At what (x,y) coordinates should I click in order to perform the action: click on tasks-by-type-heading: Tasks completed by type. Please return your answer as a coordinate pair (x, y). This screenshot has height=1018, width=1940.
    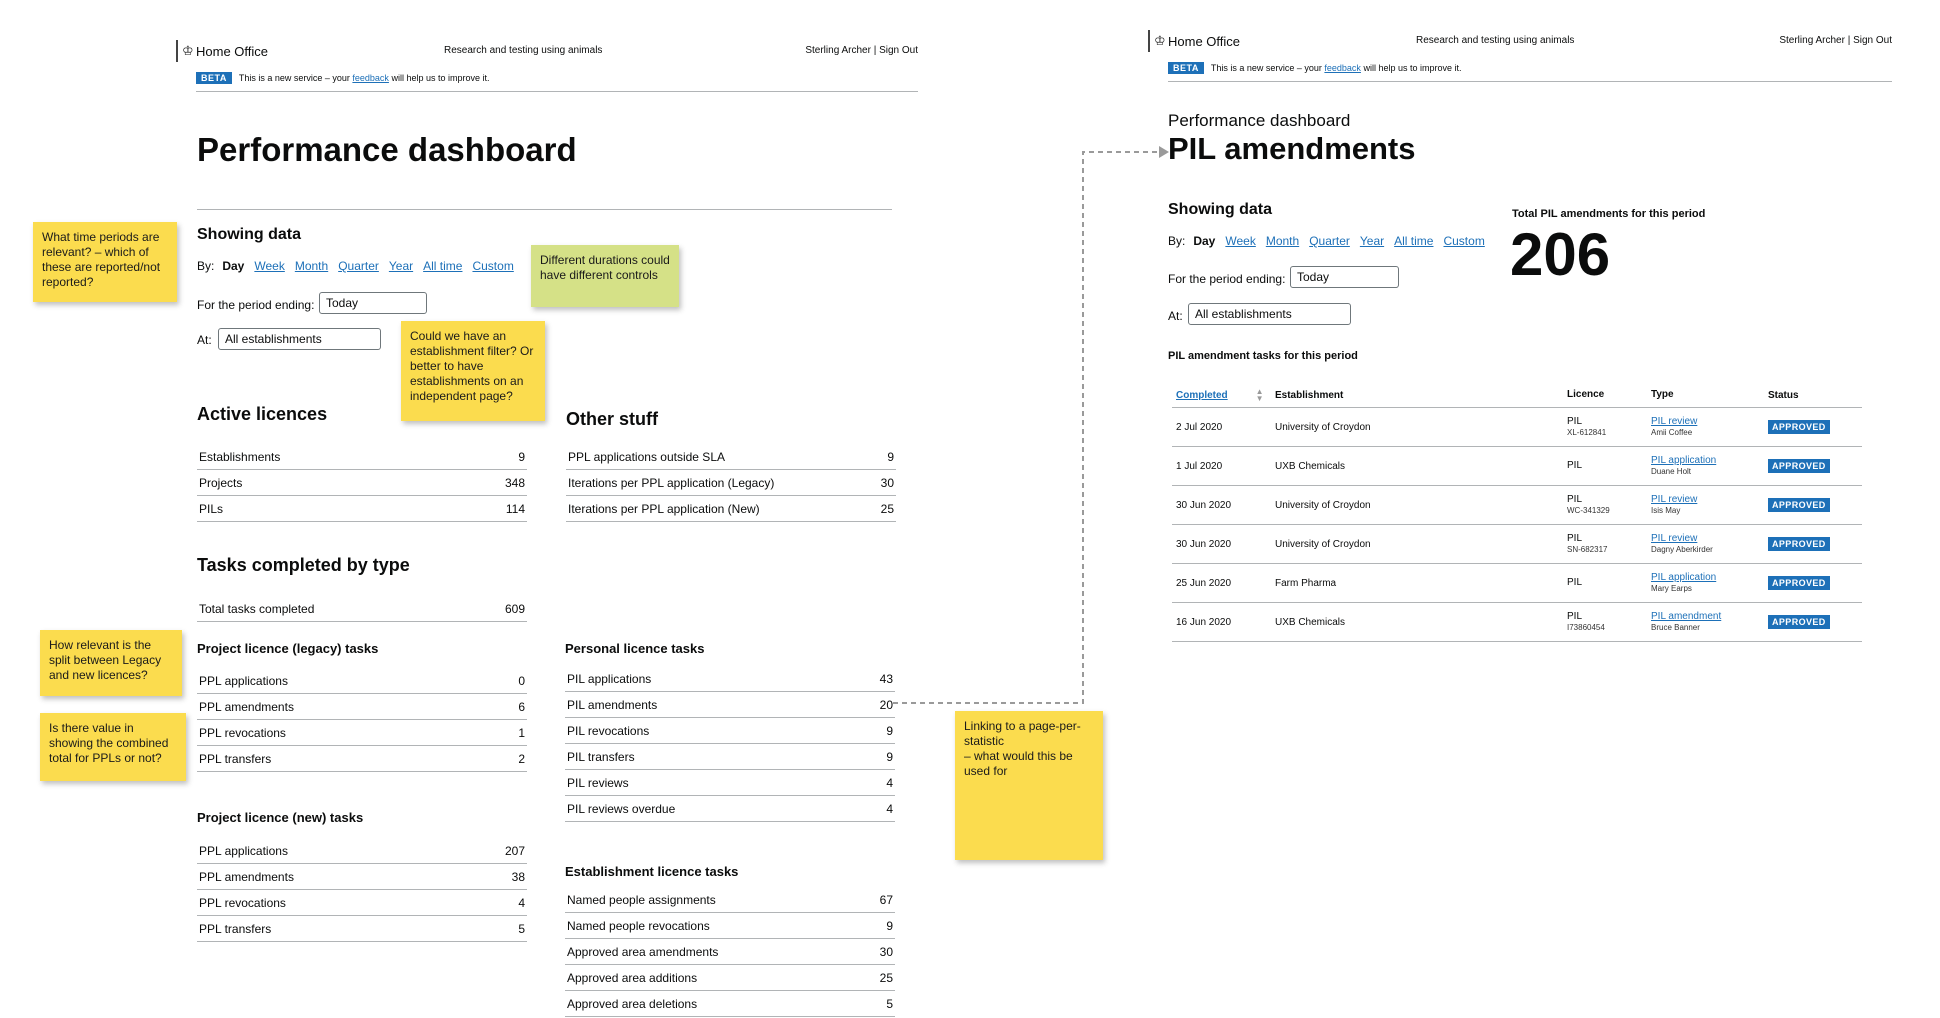
    Looking at the image, I should click on (303, 565).